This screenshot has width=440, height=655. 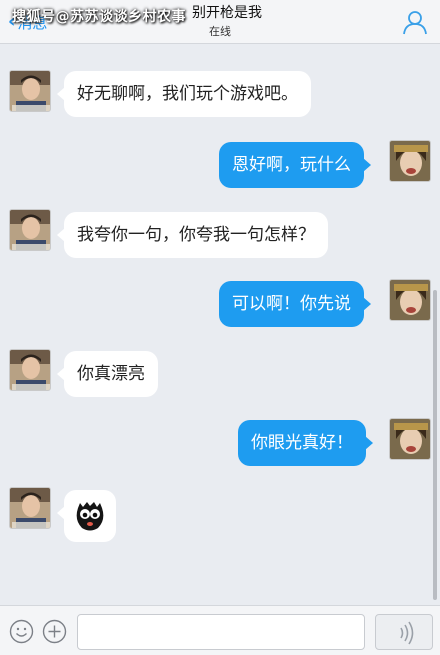 I want to click on add-button, so click(x=54, y=631).